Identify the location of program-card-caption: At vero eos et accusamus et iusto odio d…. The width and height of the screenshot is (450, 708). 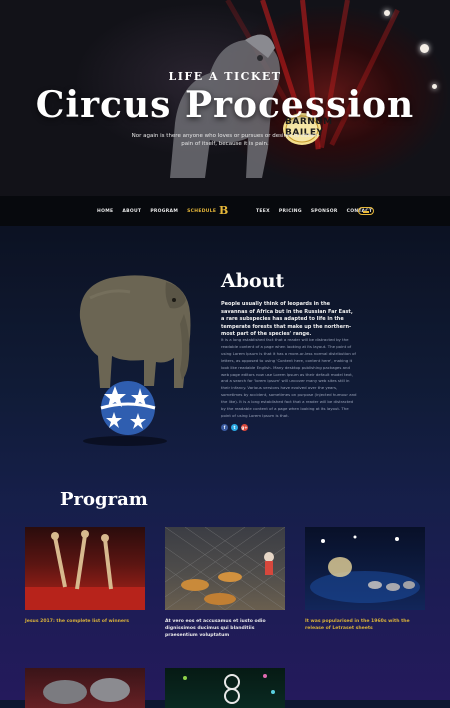
(225, 629).